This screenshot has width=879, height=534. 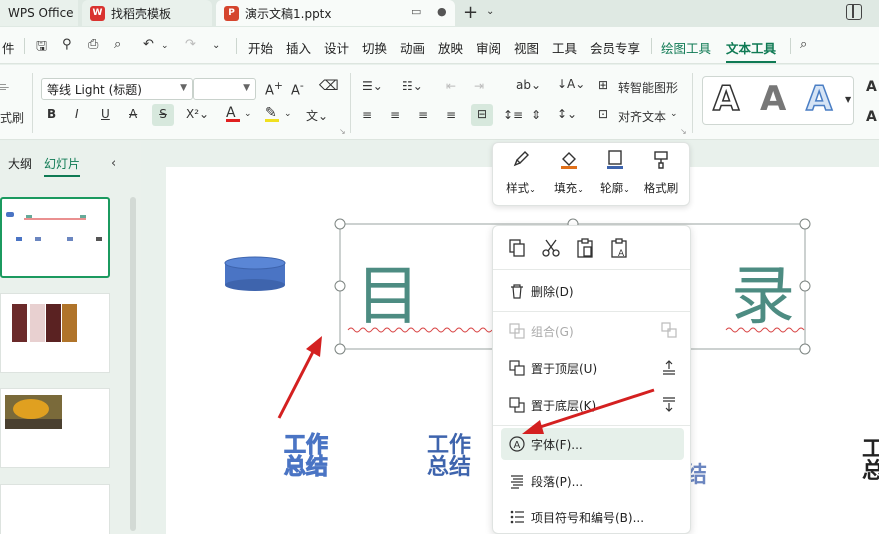 What do you see at coordinates (62, 166) in the screenshot?
I see `tab-slides: 幻灯片` at bounding box center [62, 166].